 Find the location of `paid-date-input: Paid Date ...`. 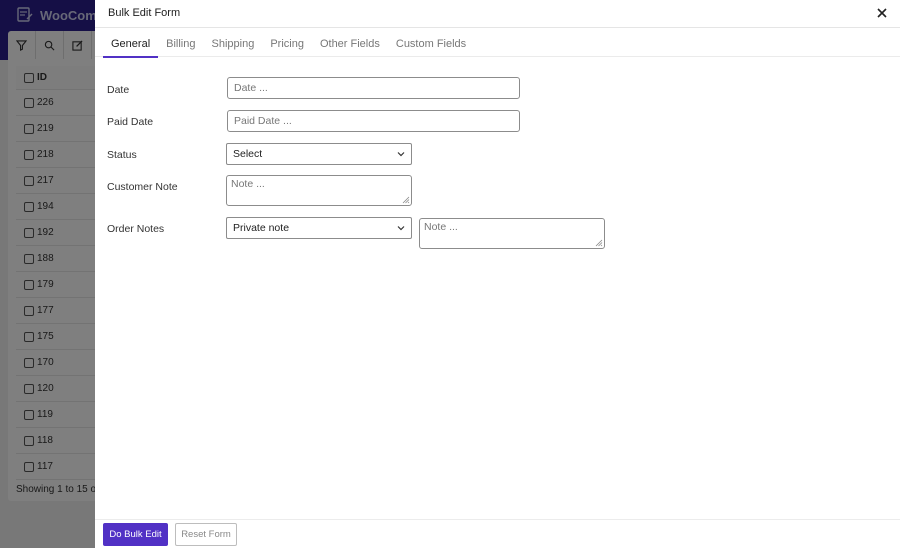

paid-date-input: Paid Date ... is located at coordinates (373, 121).